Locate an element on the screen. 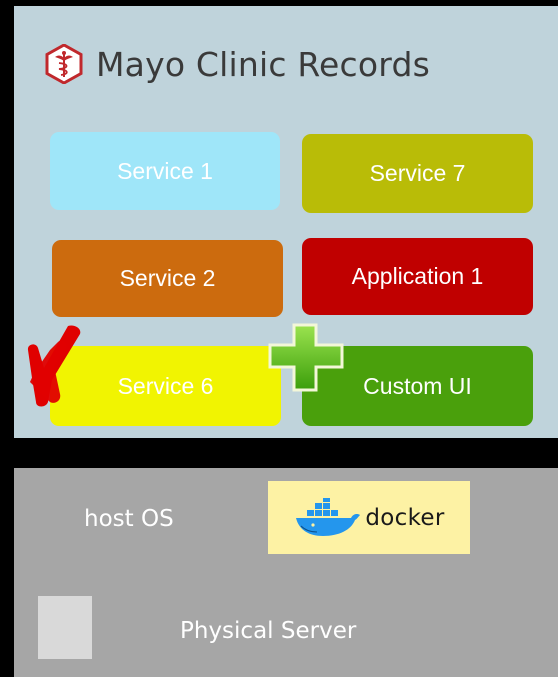 Image resolution: width=558 pixels, height=677 pixels. service-7-label: Service 7 is located at coordinates (417, 173).